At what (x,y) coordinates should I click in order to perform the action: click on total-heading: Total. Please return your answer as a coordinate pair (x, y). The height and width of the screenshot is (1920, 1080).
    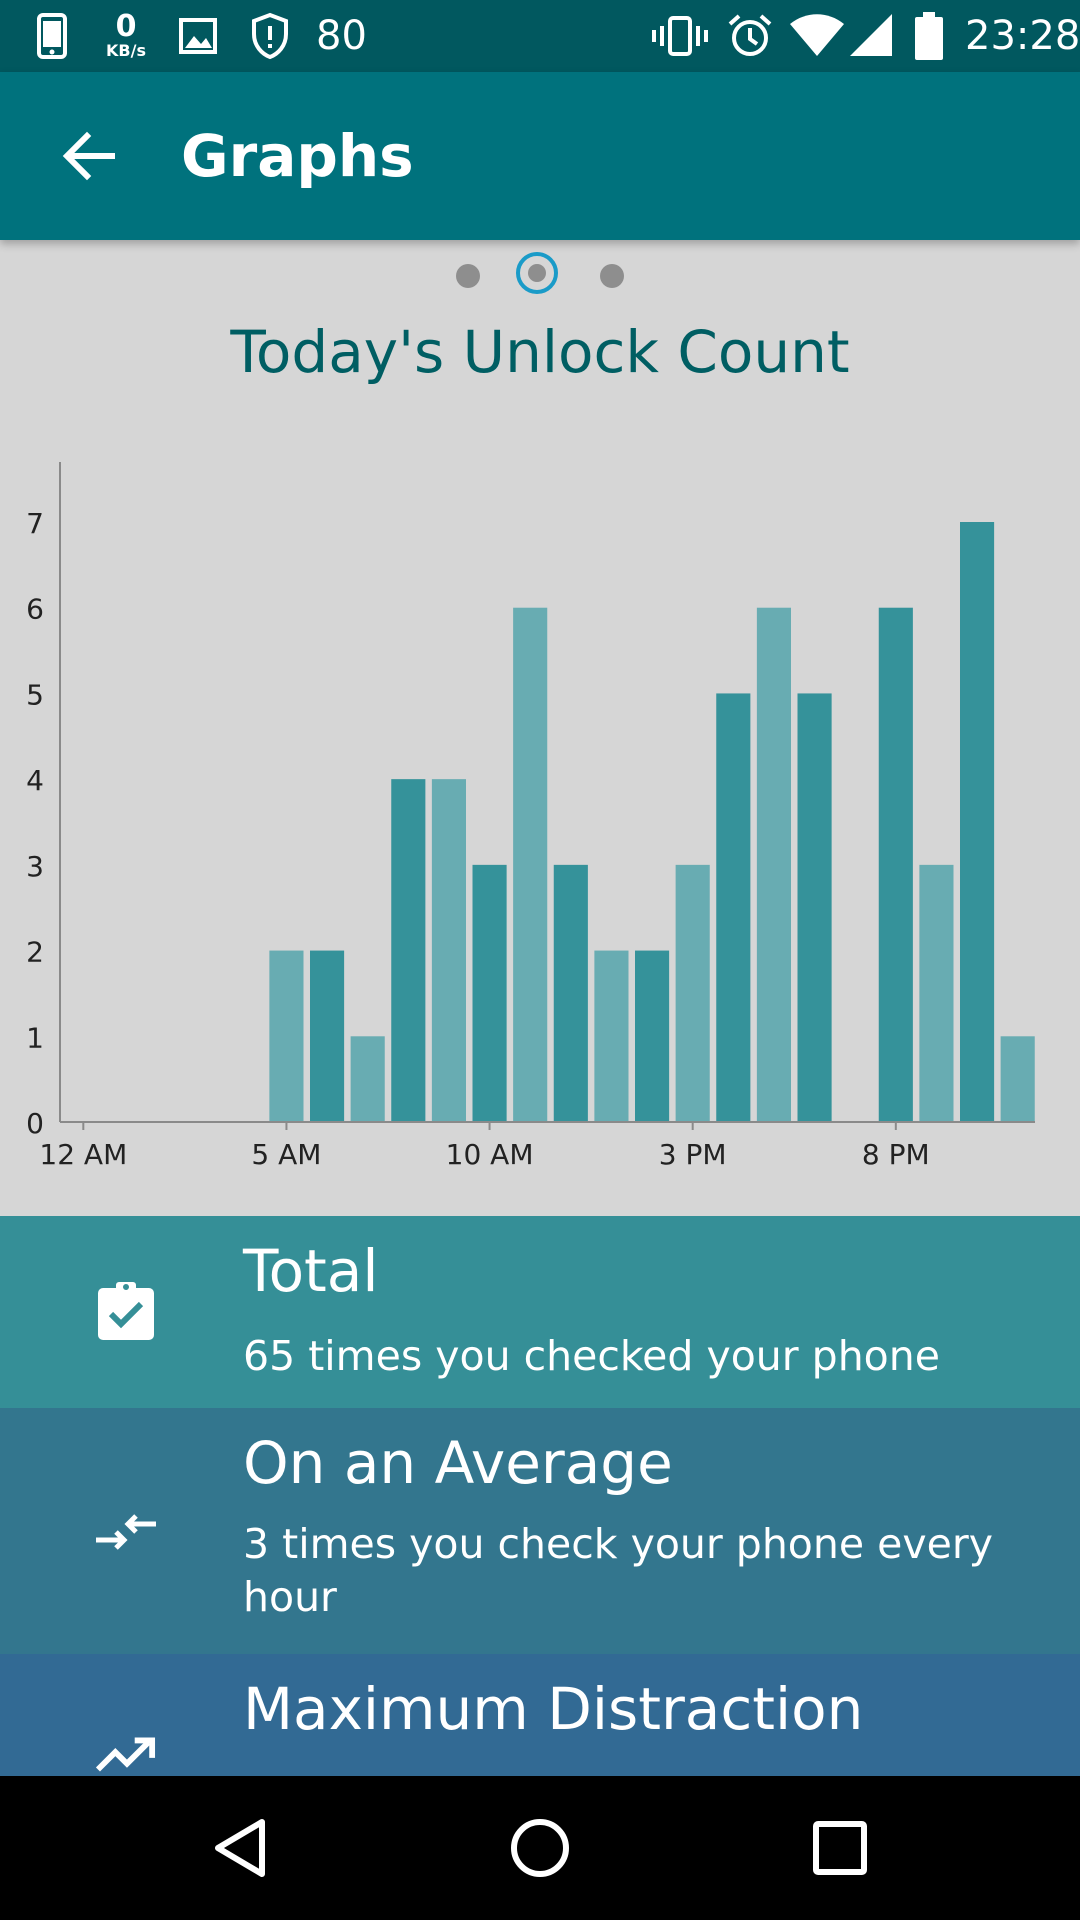
    Looking at the image, I should click on (311, 1271).